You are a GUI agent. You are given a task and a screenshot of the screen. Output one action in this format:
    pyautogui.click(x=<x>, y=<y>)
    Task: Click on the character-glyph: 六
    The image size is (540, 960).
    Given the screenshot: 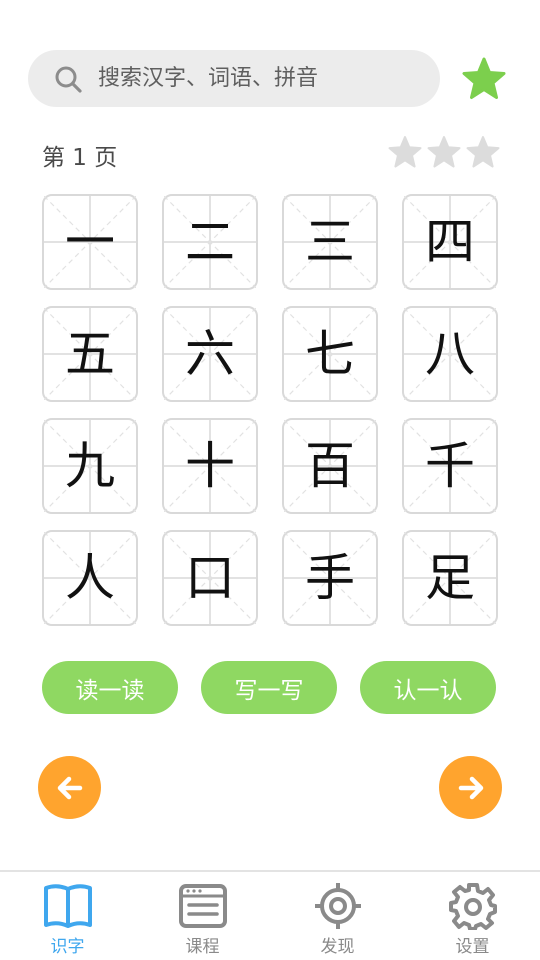 What is the action you would take?
    pyautogui.click(x=210, y=354)
    